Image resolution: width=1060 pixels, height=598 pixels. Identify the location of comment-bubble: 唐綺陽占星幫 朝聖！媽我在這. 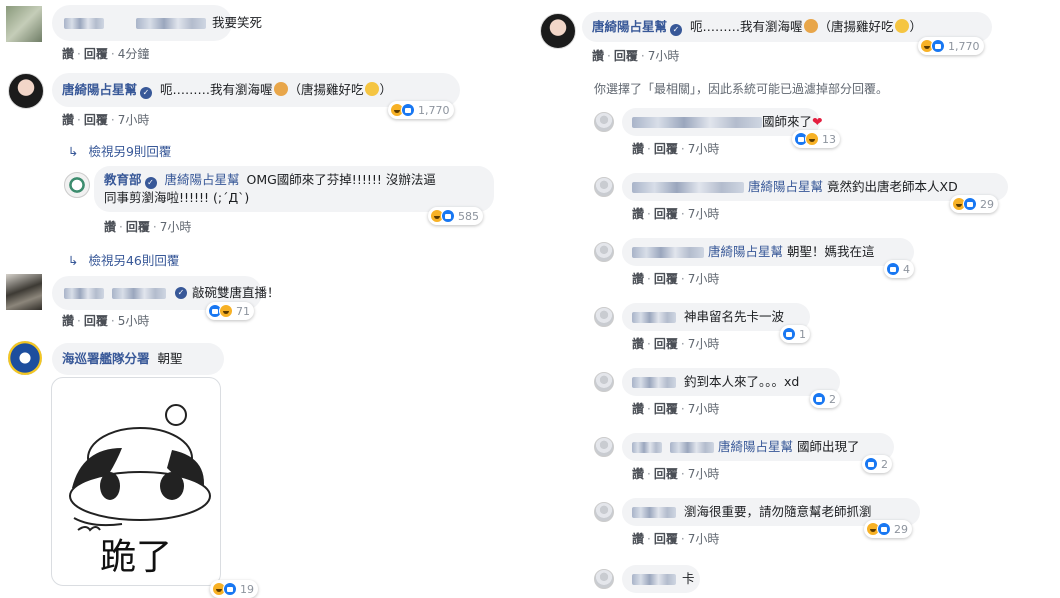
(768, 252).